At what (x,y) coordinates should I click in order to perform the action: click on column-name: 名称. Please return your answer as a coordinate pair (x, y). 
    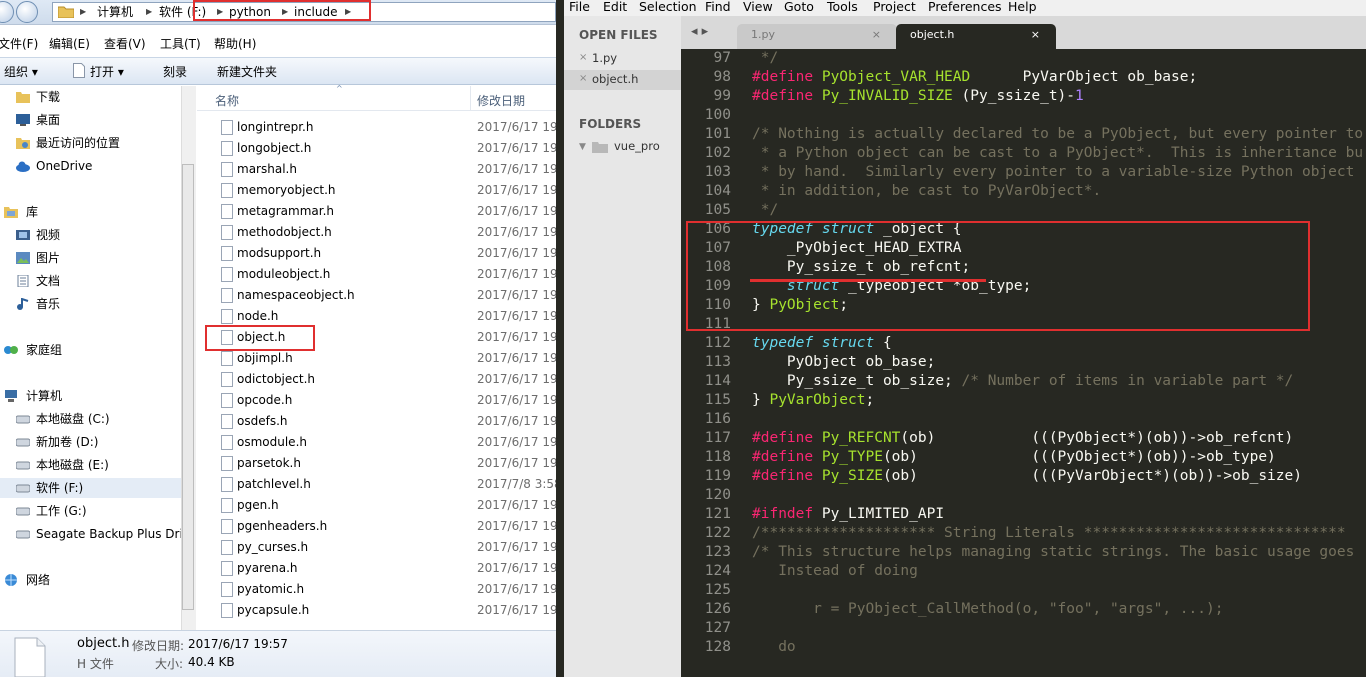
    Looking at the image, I should click on (227, 100).